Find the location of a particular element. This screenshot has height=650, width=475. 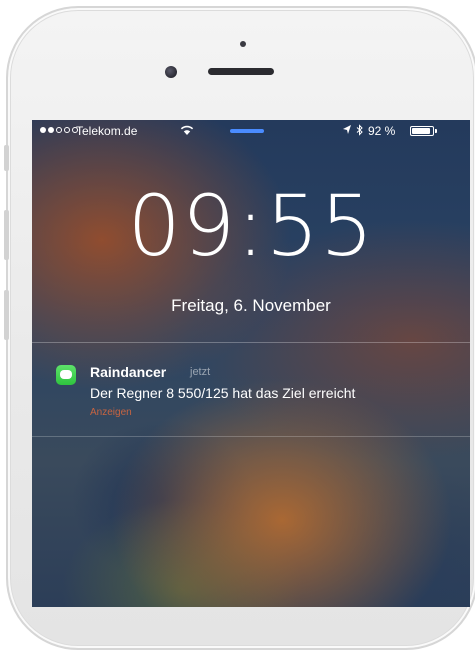

lock-screen-time: 09:55 is located at coordinates (251, 226).